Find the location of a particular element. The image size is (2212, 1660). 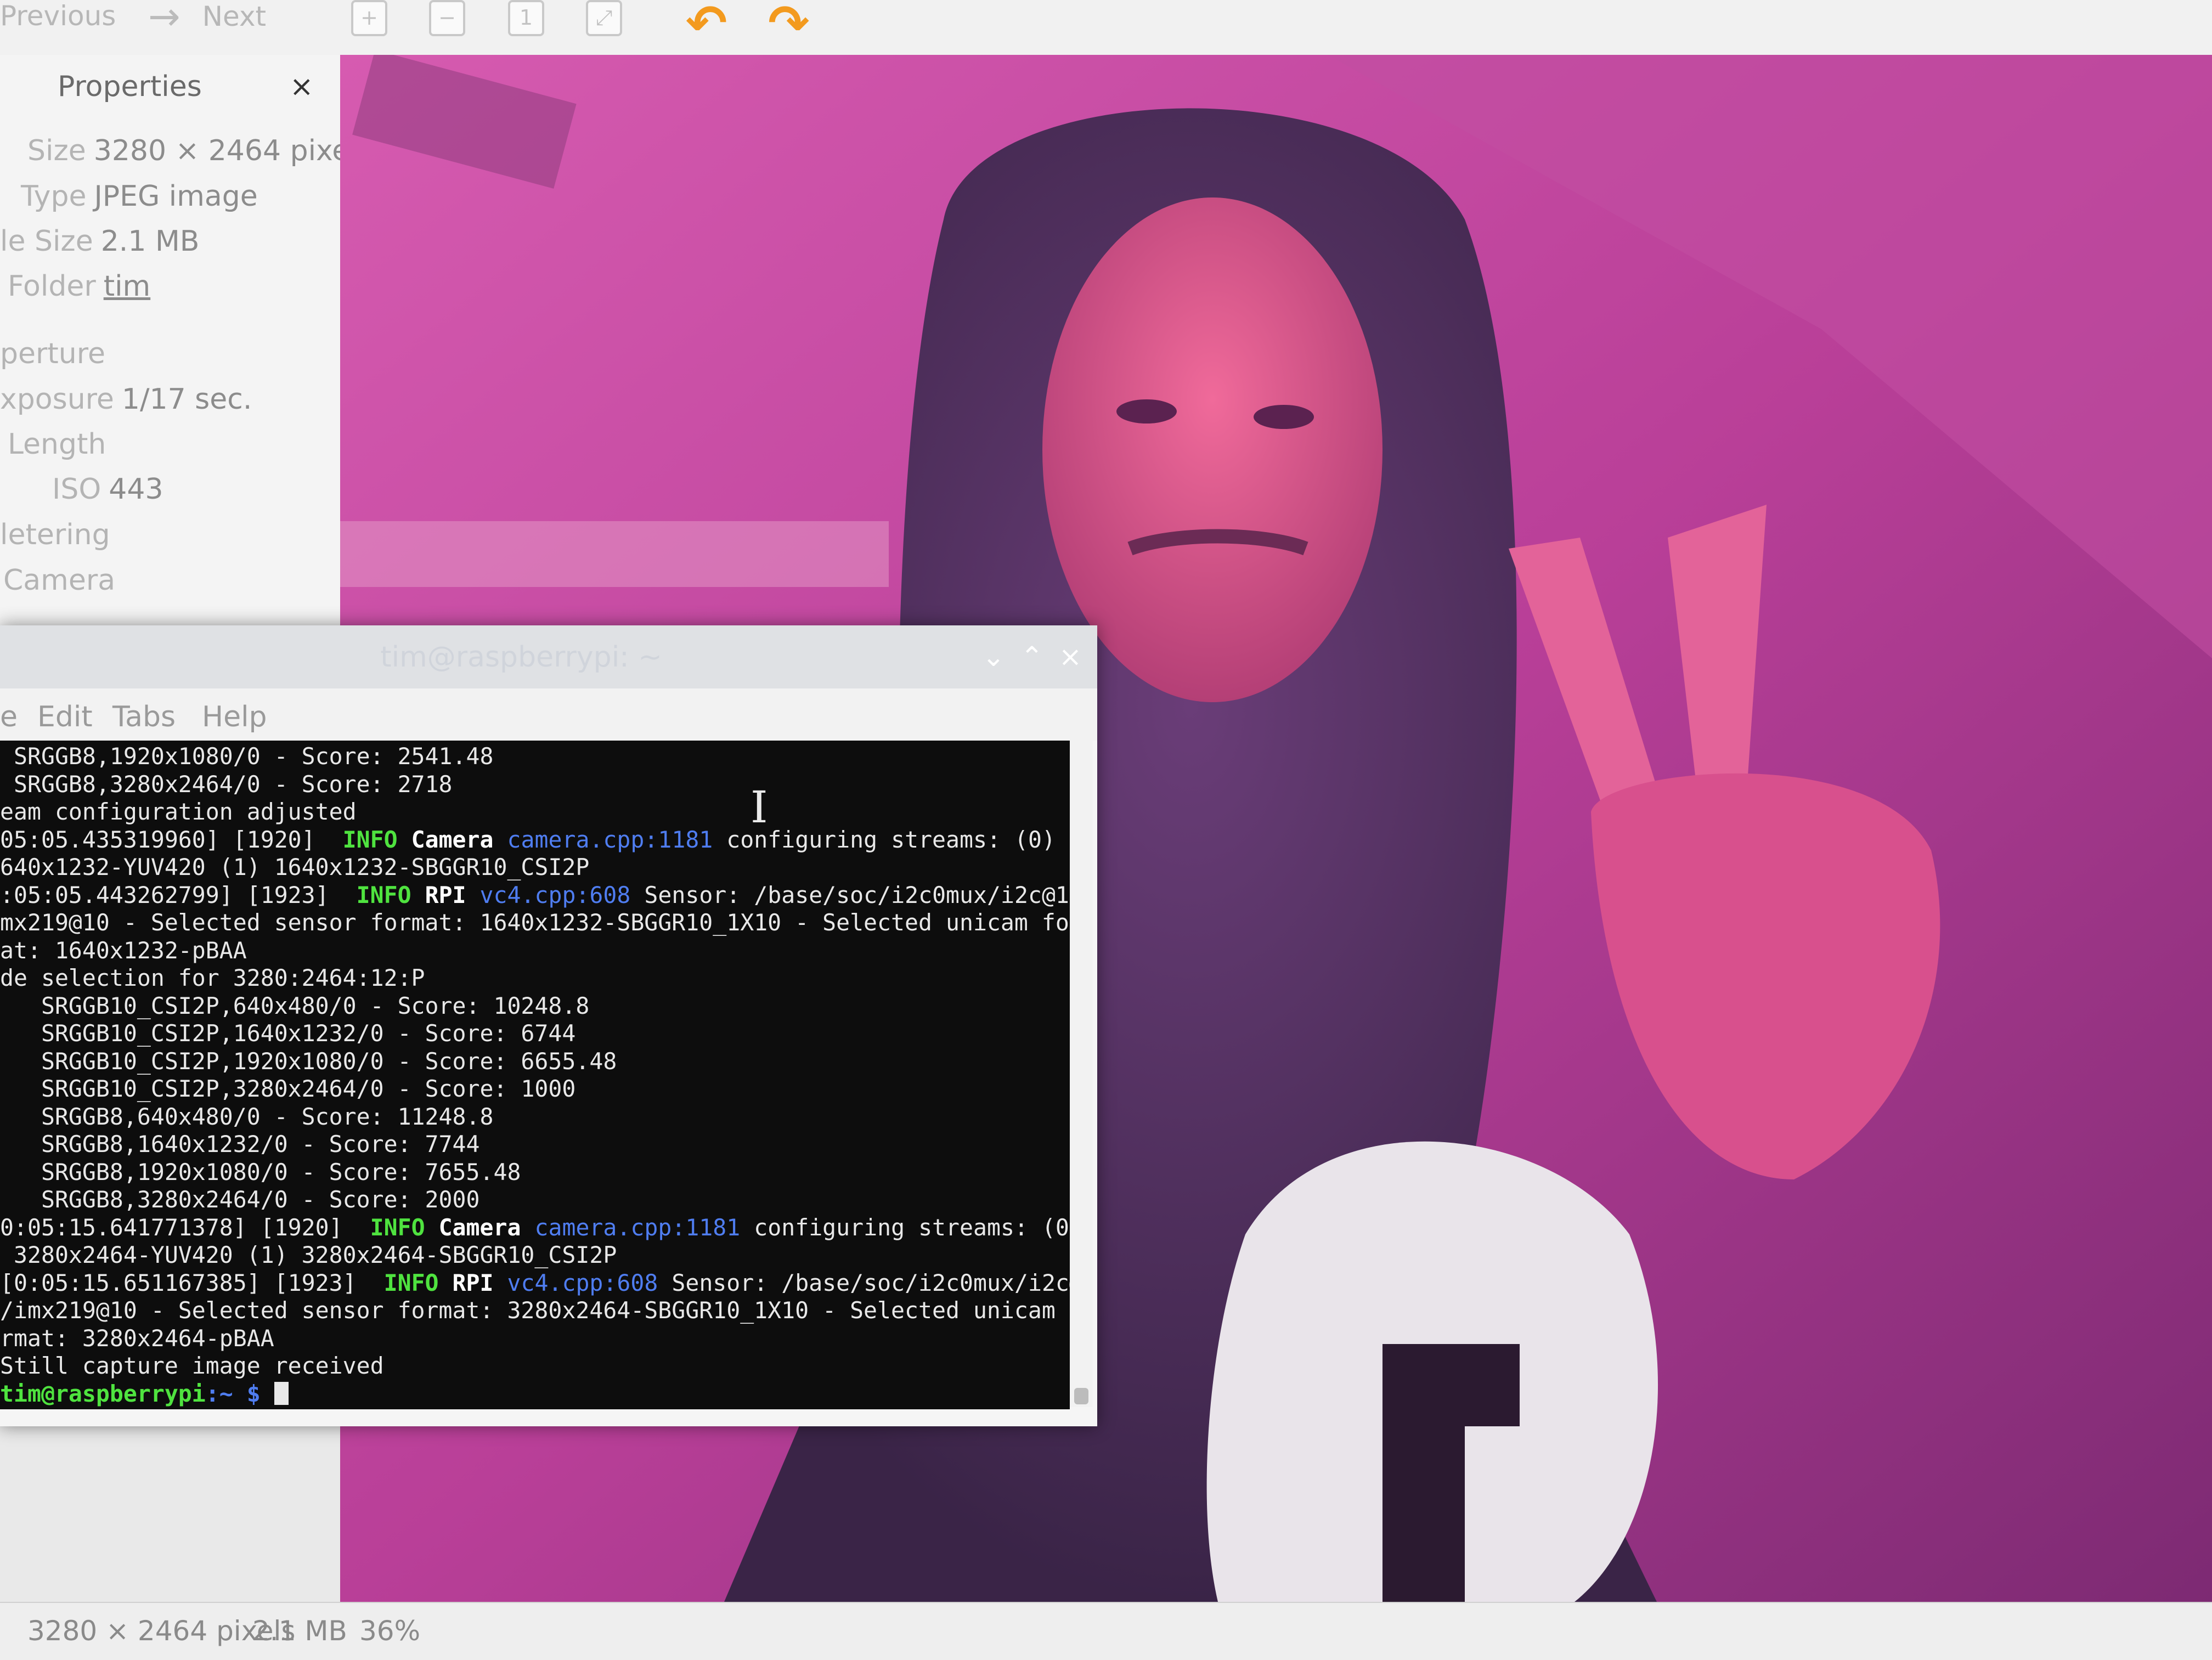

text-cursor-icon: I is located at coordinates (759, 807).